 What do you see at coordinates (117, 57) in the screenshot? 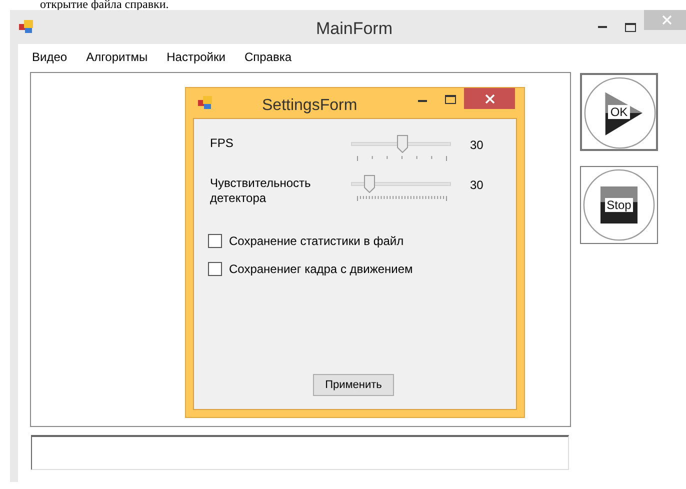
I see `menu-item: Алгоритмы` at bounding box center [117, 57].